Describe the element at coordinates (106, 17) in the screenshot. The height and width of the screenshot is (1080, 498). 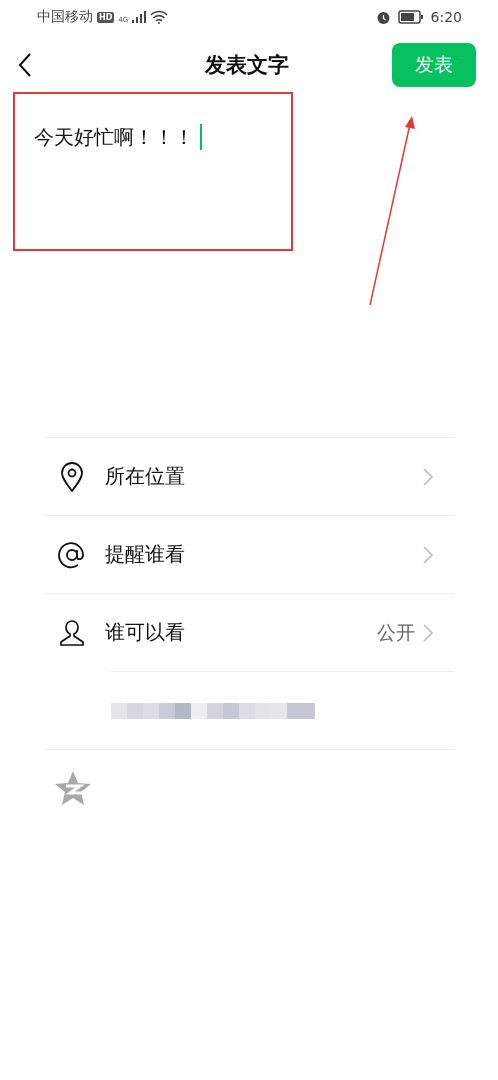
I see `hd-badge: HD` at that location.